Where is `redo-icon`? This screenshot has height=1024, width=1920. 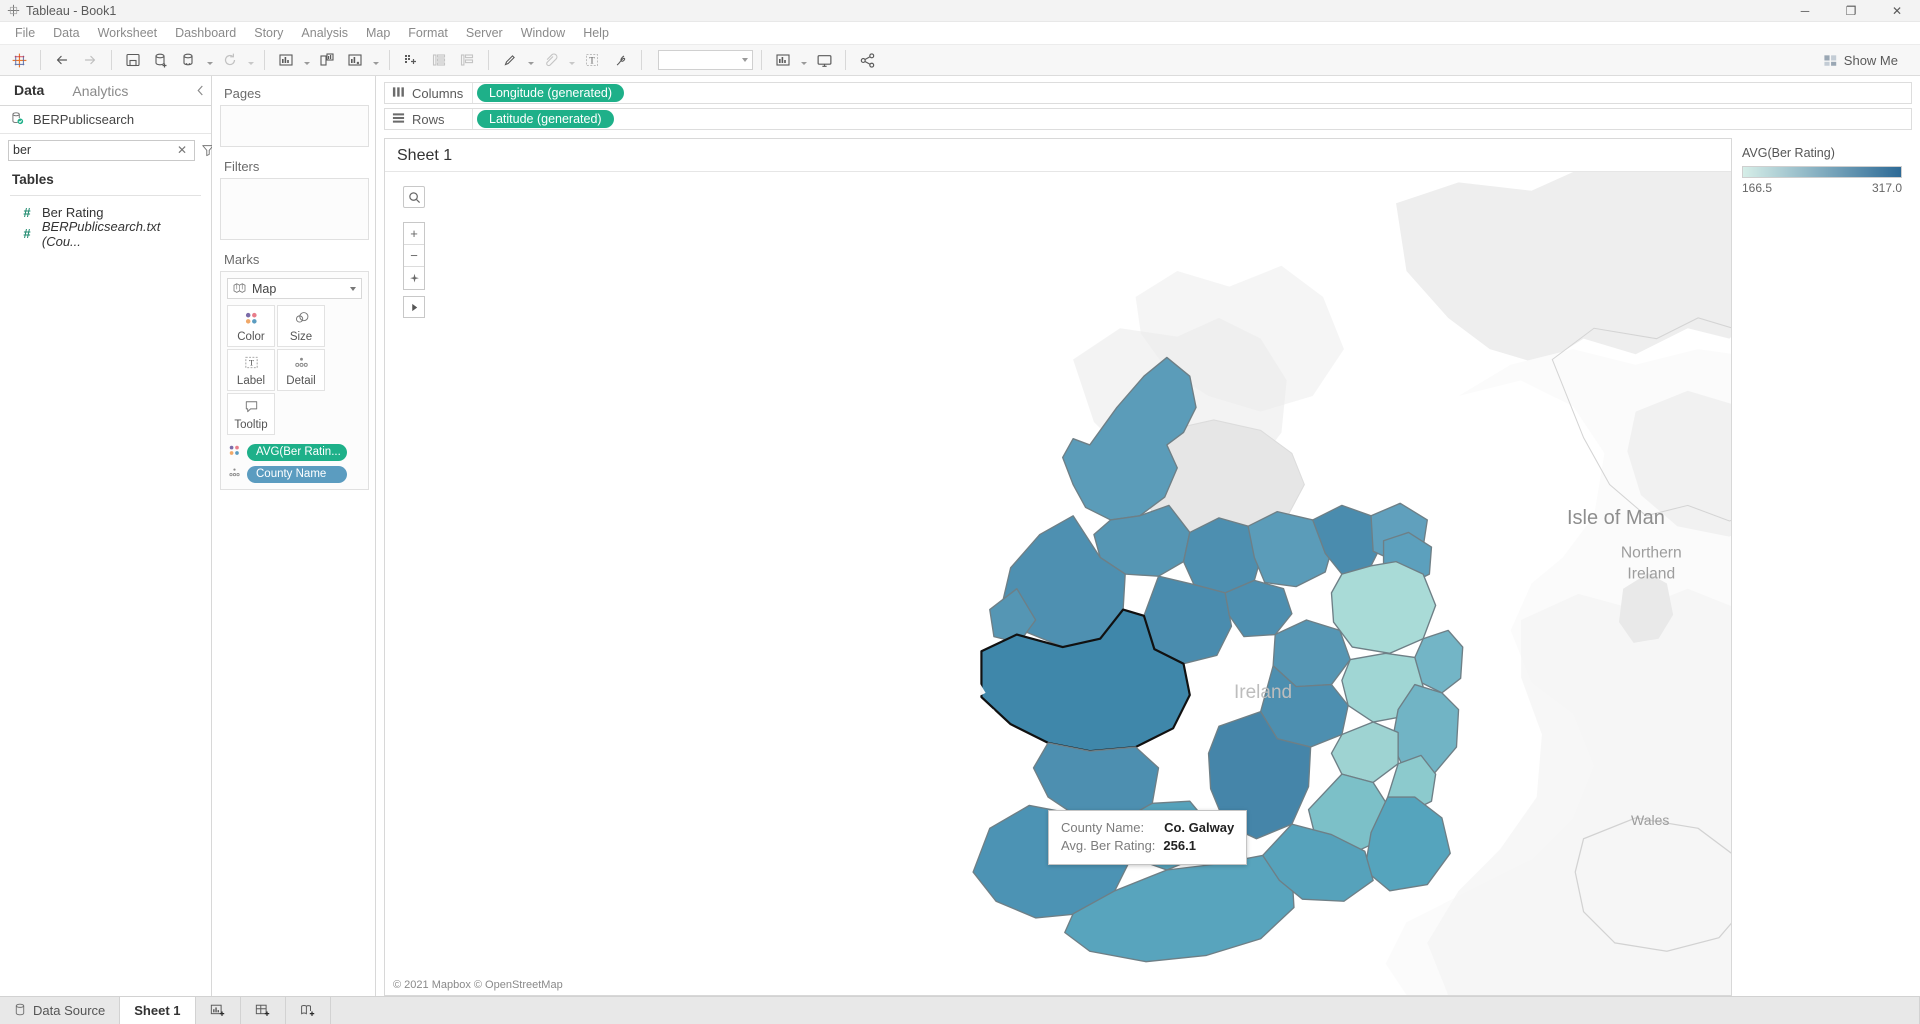 redo-icon is located at coordinates (90, 60).